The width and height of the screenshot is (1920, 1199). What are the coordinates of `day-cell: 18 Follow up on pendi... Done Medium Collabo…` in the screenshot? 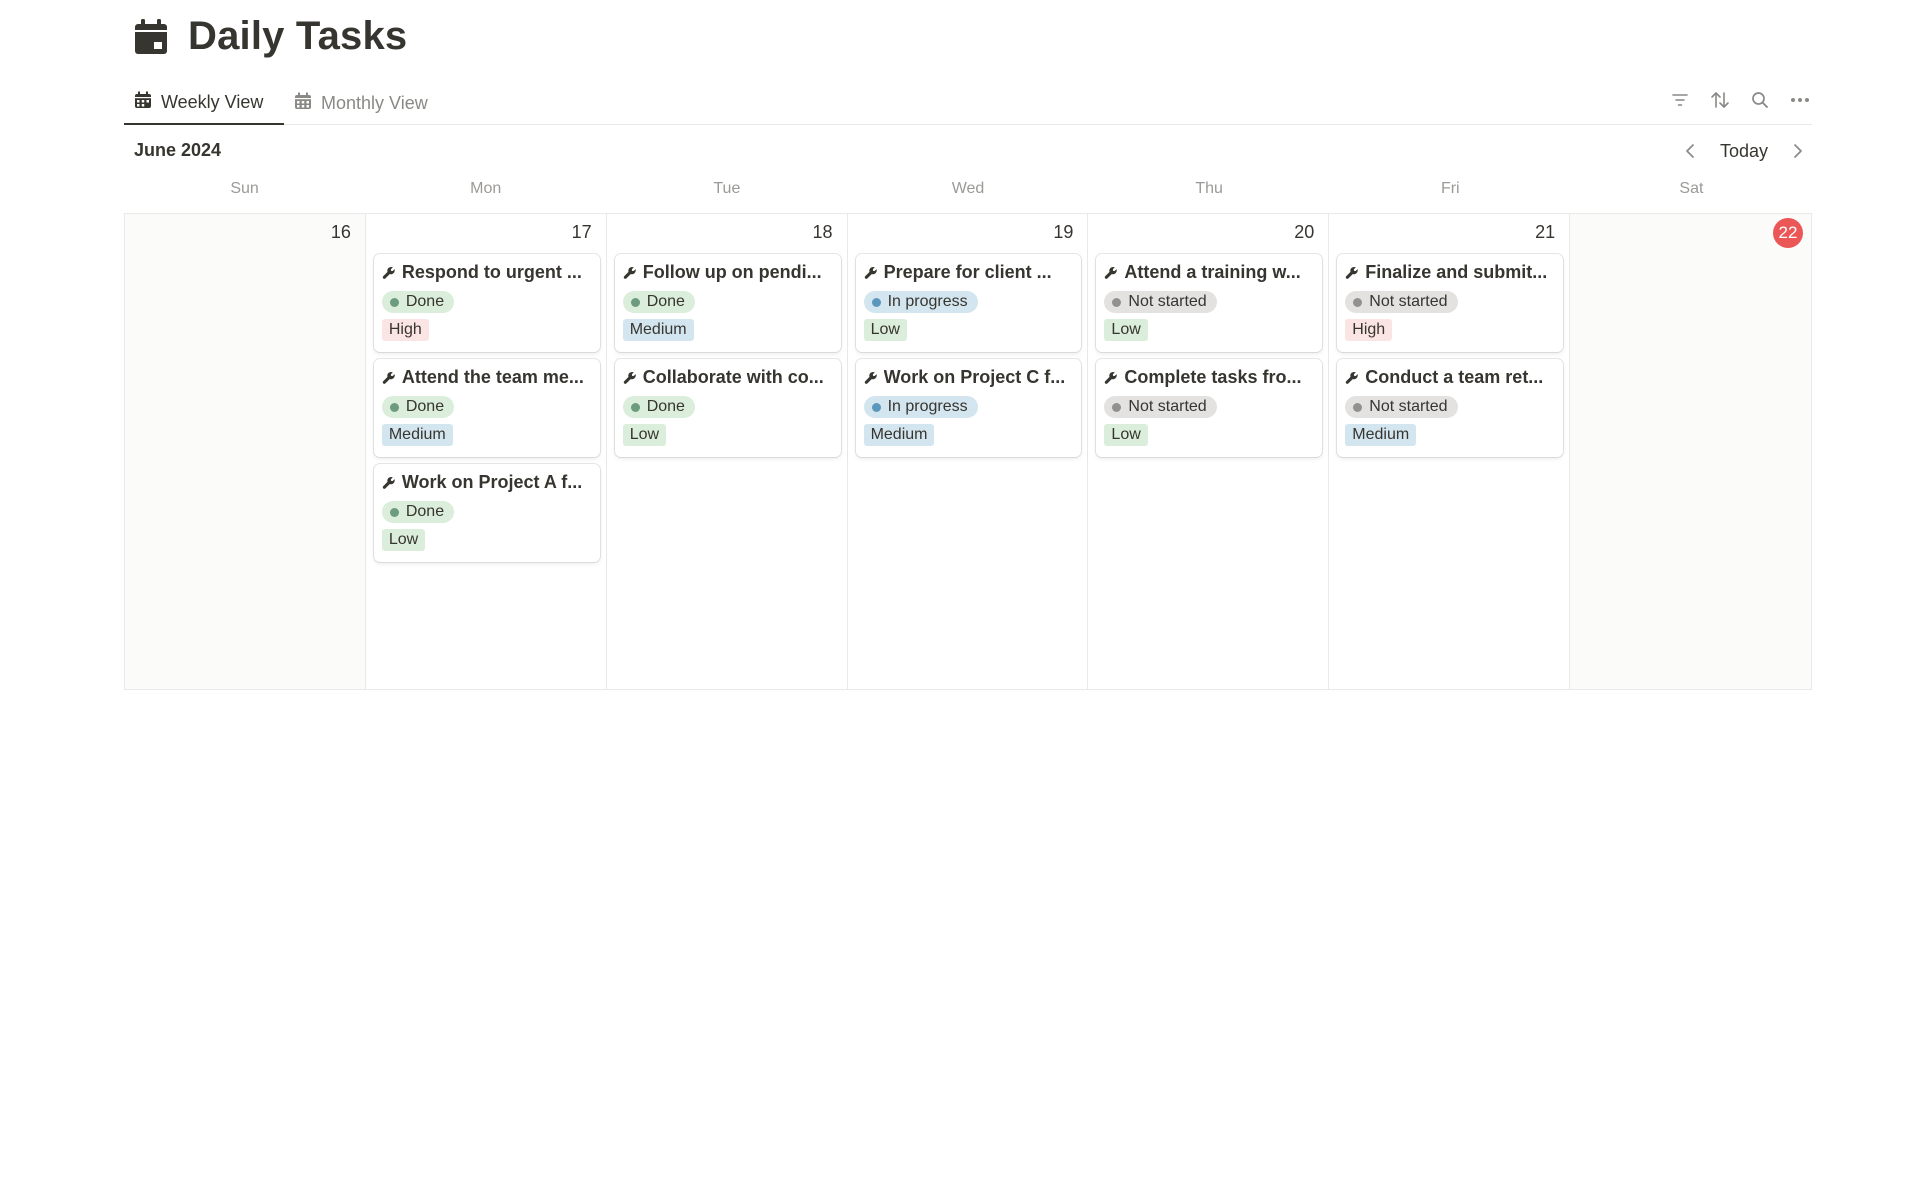 It's located at (727, 451).